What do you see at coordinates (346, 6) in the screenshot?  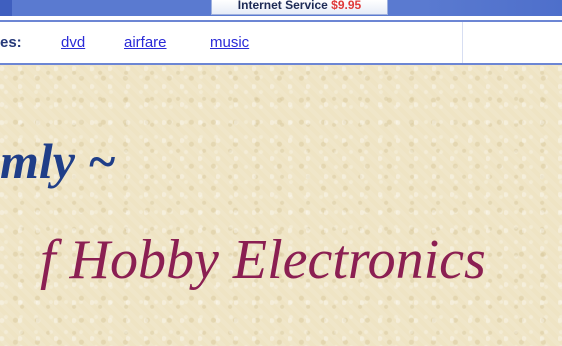 I see `ad-price: $9.95` at bounding box center [346, 6].